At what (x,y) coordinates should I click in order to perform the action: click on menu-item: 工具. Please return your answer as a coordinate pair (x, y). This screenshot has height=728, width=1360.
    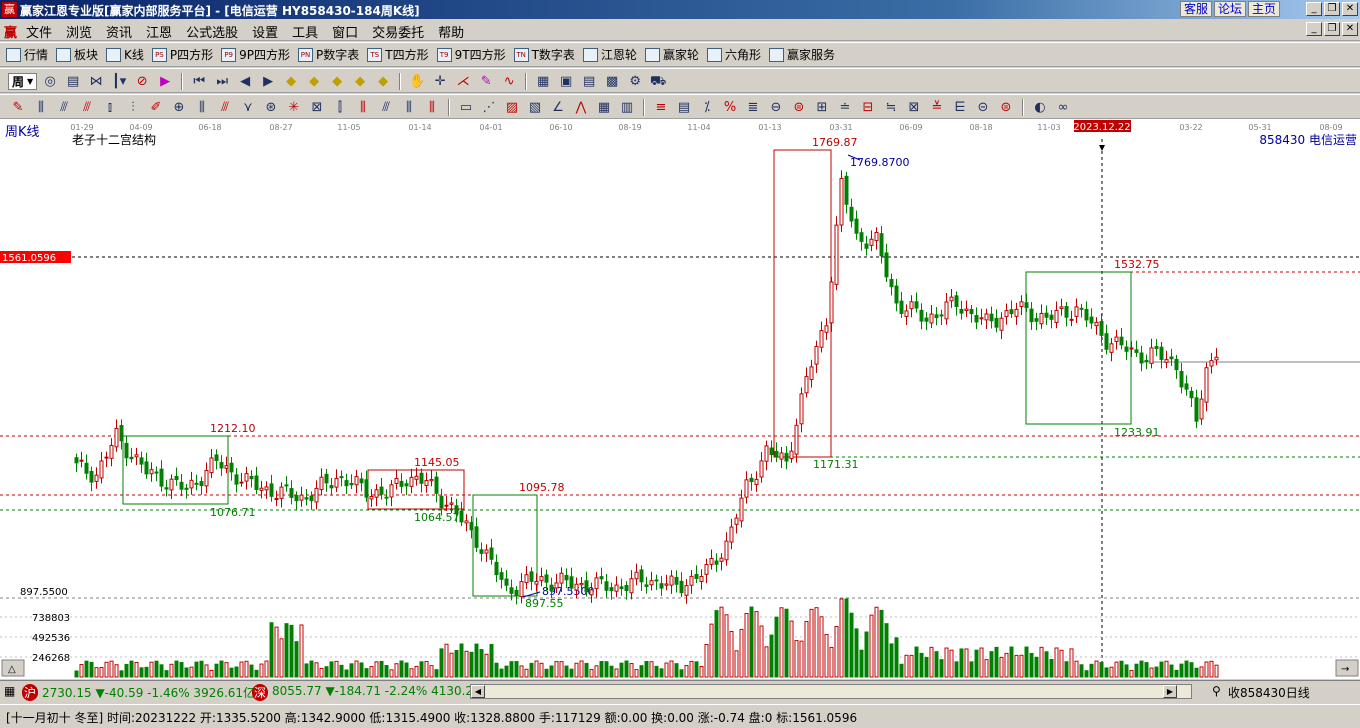
    Looking at the image, I should click on (305, 31).